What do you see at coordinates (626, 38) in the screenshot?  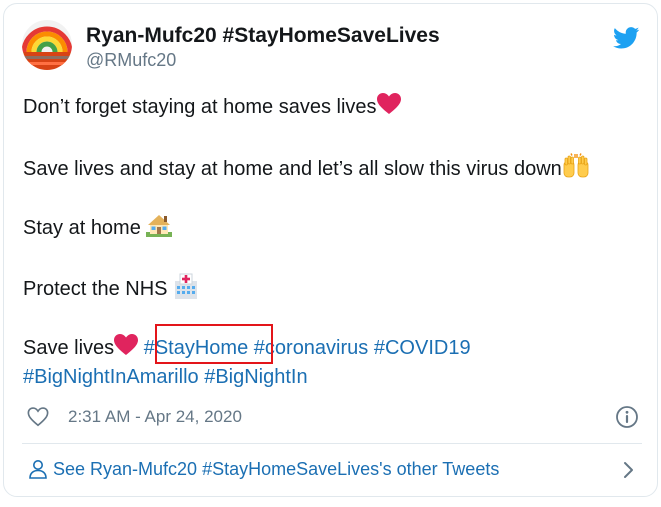 I see `twitter-bird-icon` at bounding box center [626, 38].